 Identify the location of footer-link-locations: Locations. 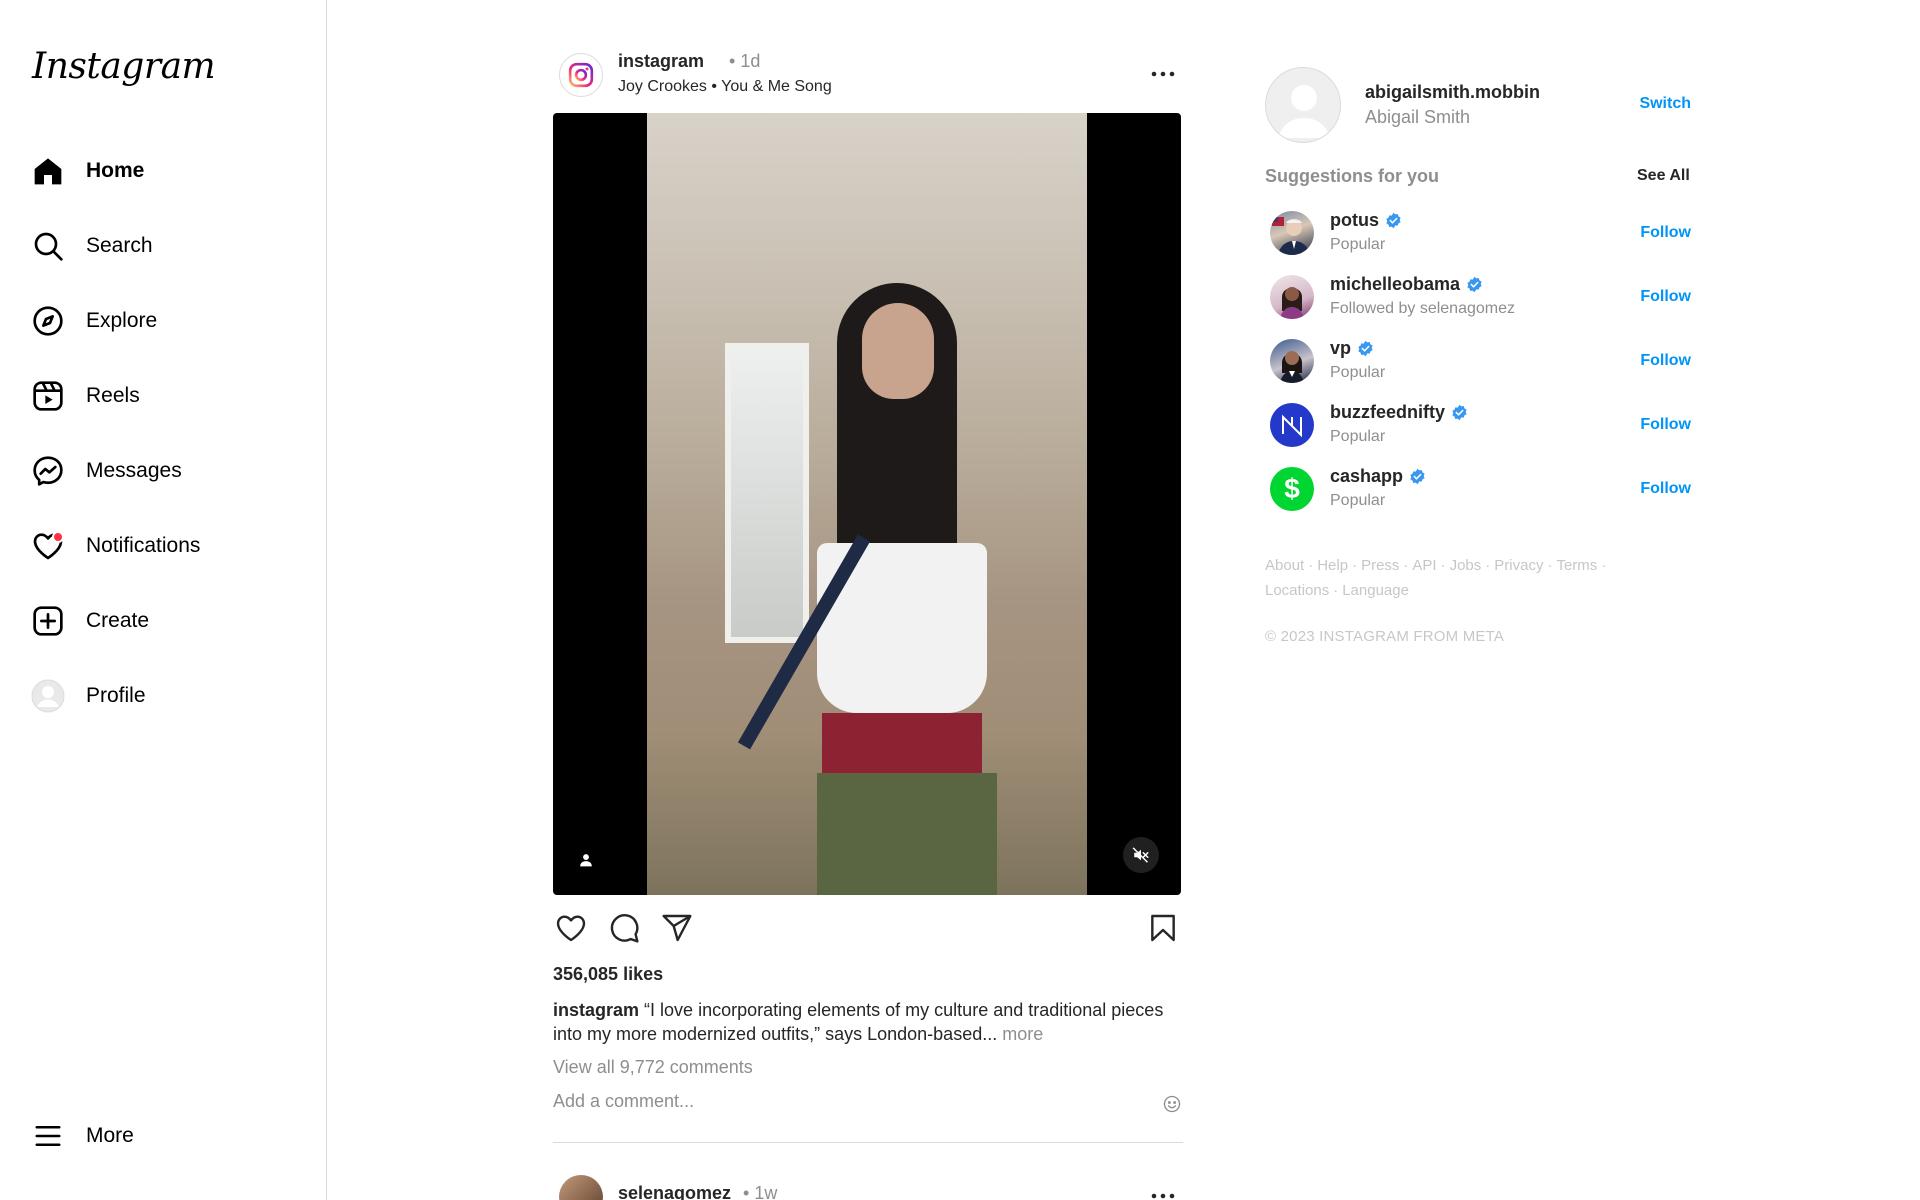
(1297, 590).